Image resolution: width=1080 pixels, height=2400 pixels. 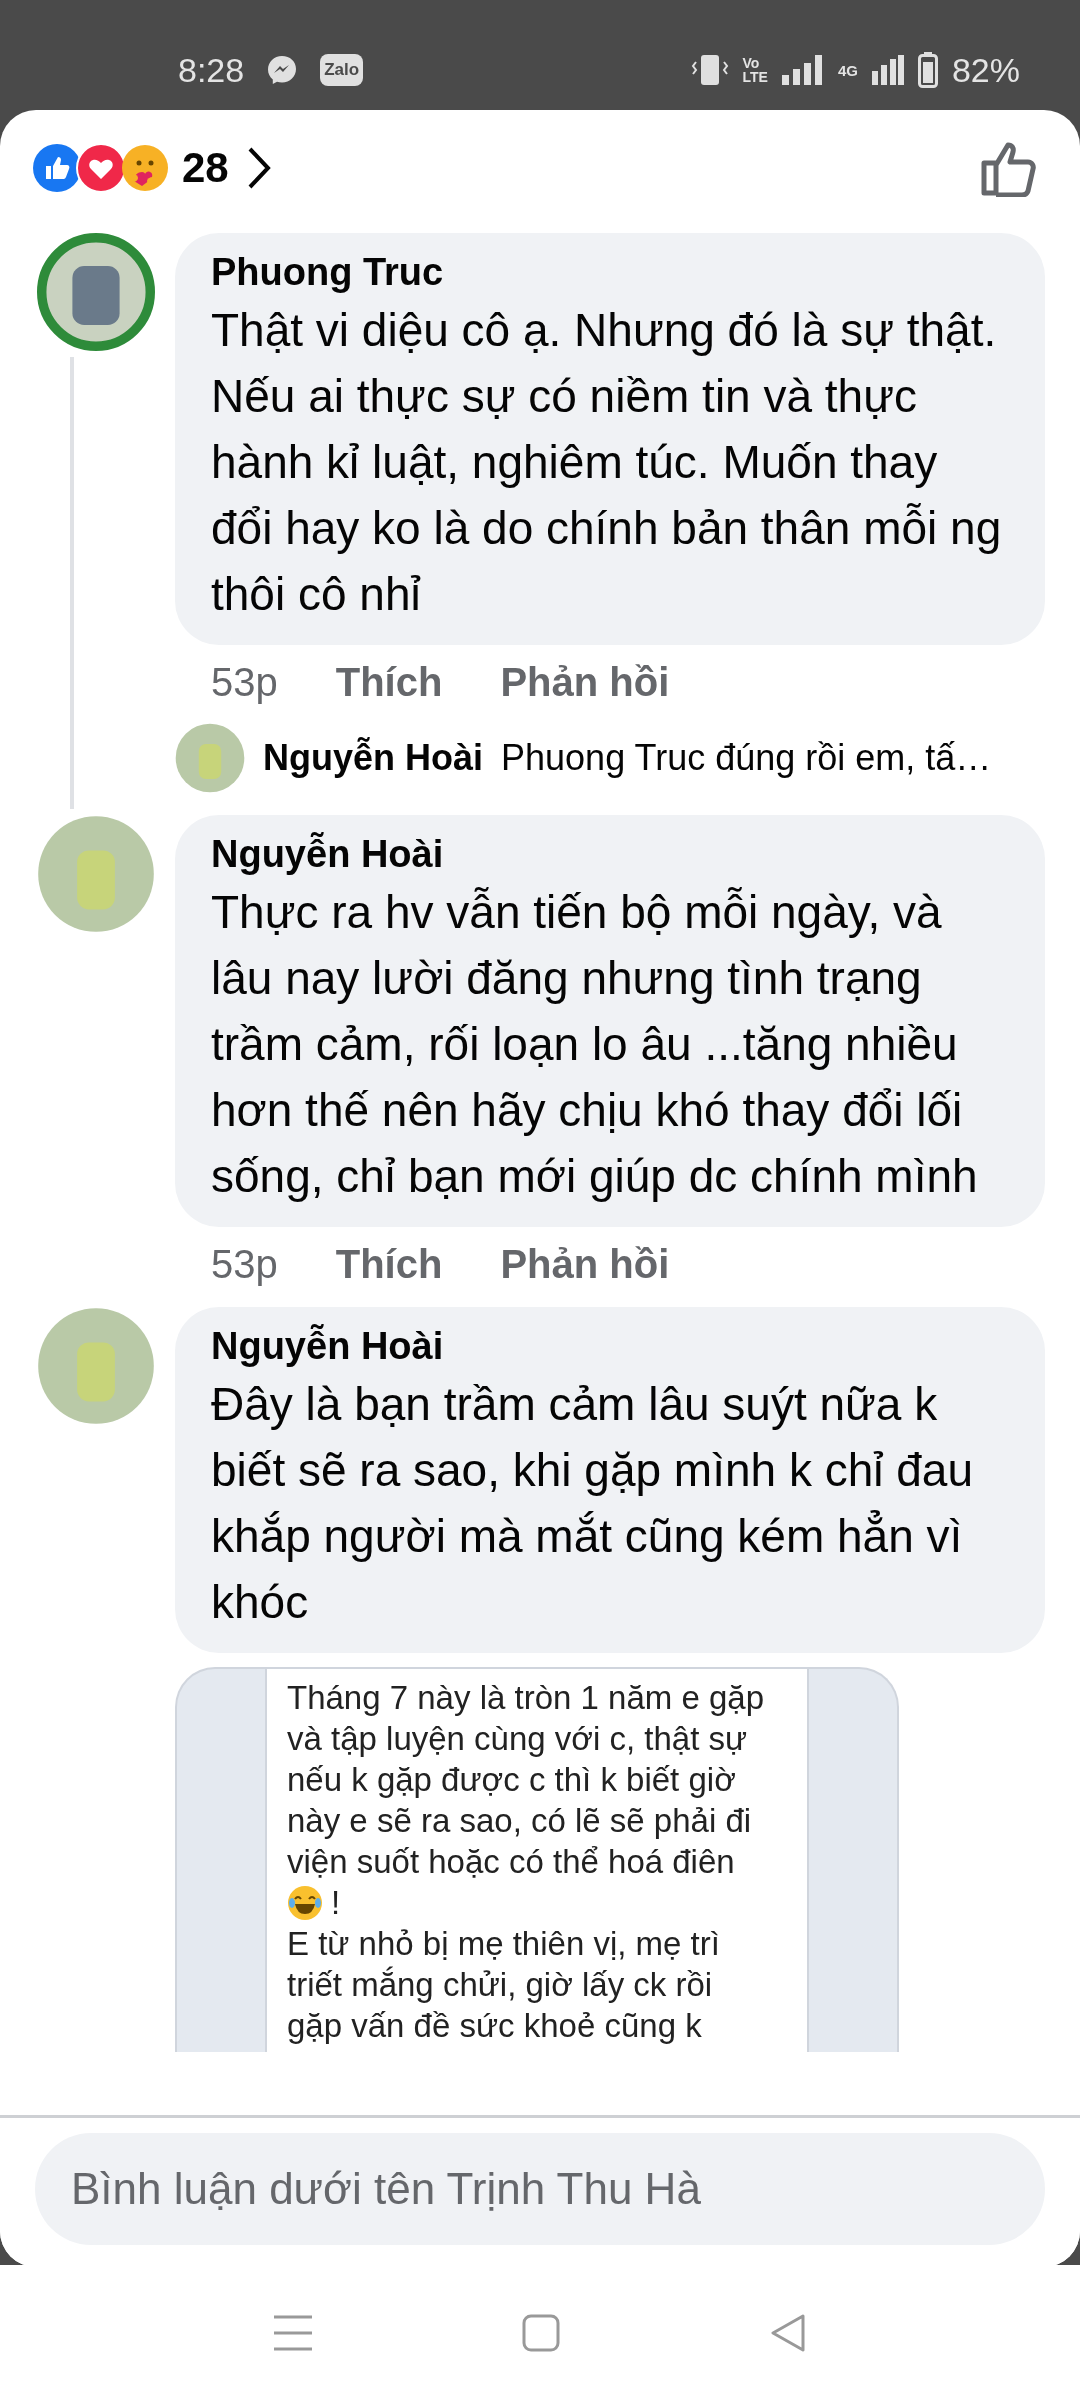 What do you see at coordinates (592, 1503) in the screenshot?
I see `comment-text: Đây là bạn trầm cảm lâu suýt nữa k biết sẽ ra sao, khi gặp mình k chỉ đau khắp người mà mắt cũng kém hẳn vì khóc` at bounding box center [592, 1503].